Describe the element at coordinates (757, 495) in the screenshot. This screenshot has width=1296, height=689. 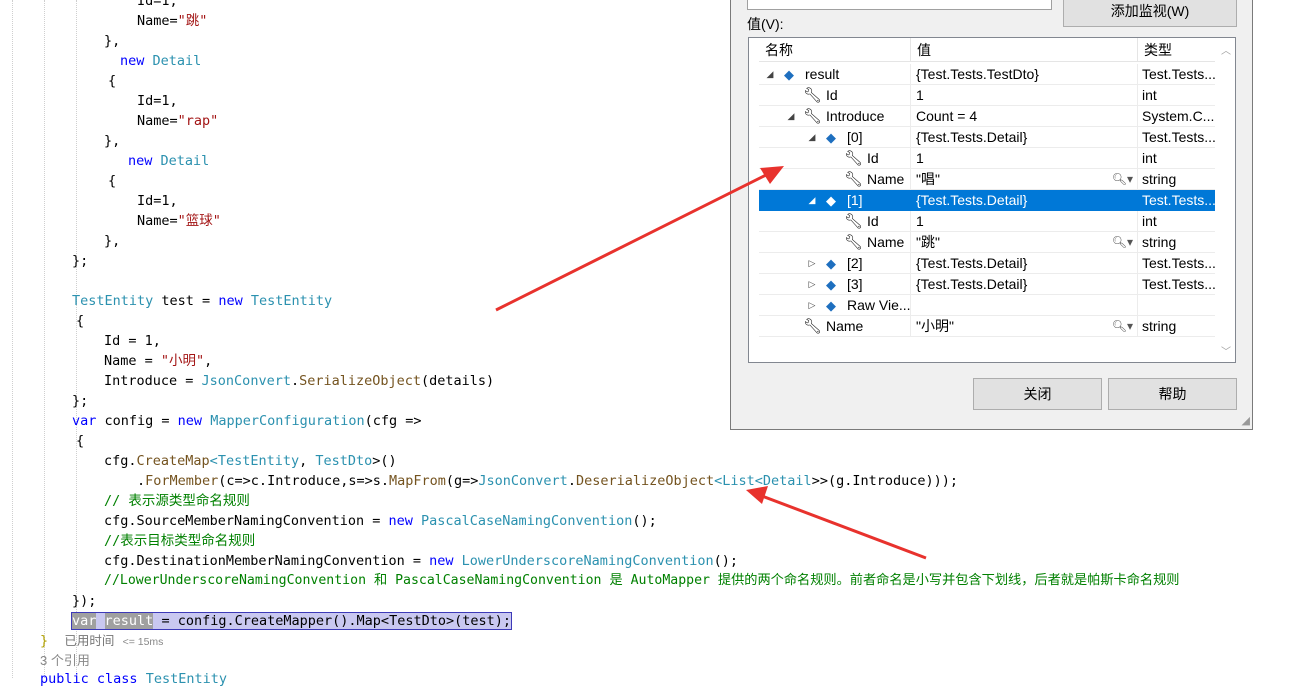
I see `annotation-arrowhead` at that location.